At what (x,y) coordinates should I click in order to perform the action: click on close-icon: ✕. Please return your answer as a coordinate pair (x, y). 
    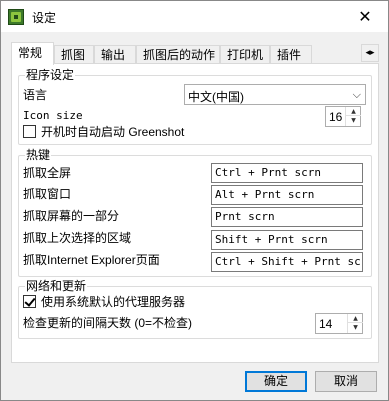
    Looking at the image, I should click on (365, 16).